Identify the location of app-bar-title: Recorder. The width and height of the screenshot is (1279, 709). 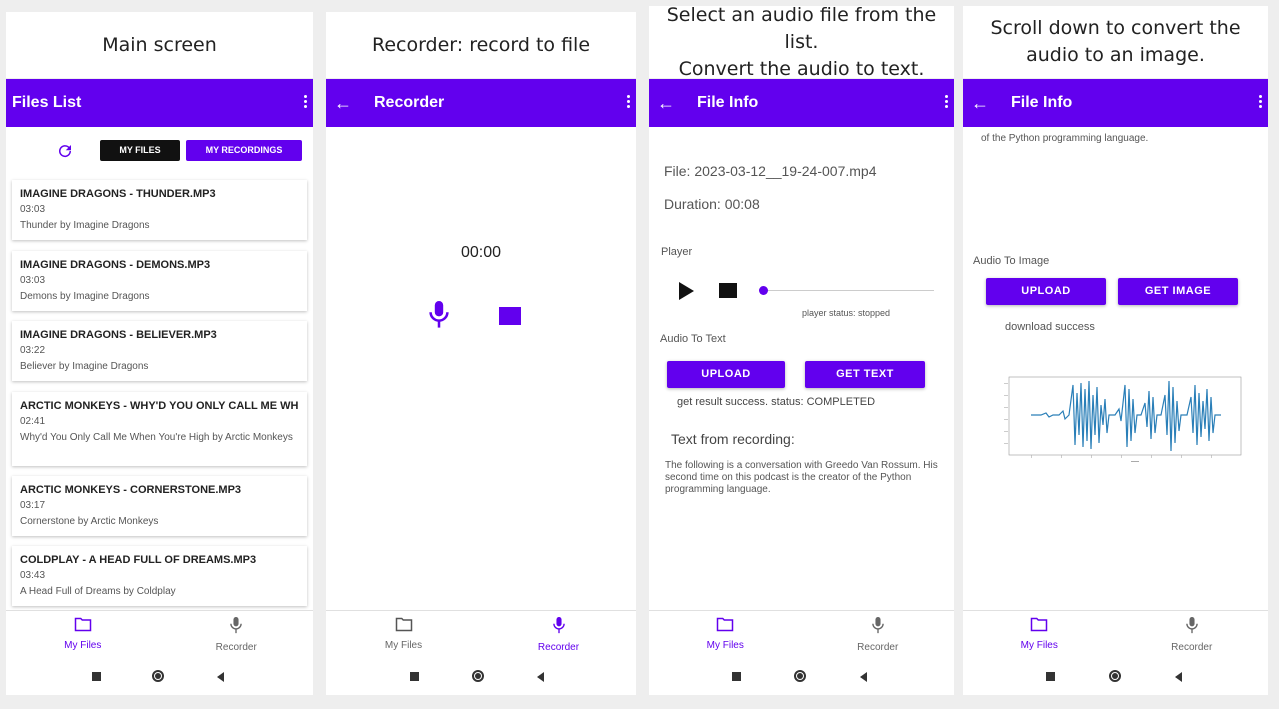
(409, 102).